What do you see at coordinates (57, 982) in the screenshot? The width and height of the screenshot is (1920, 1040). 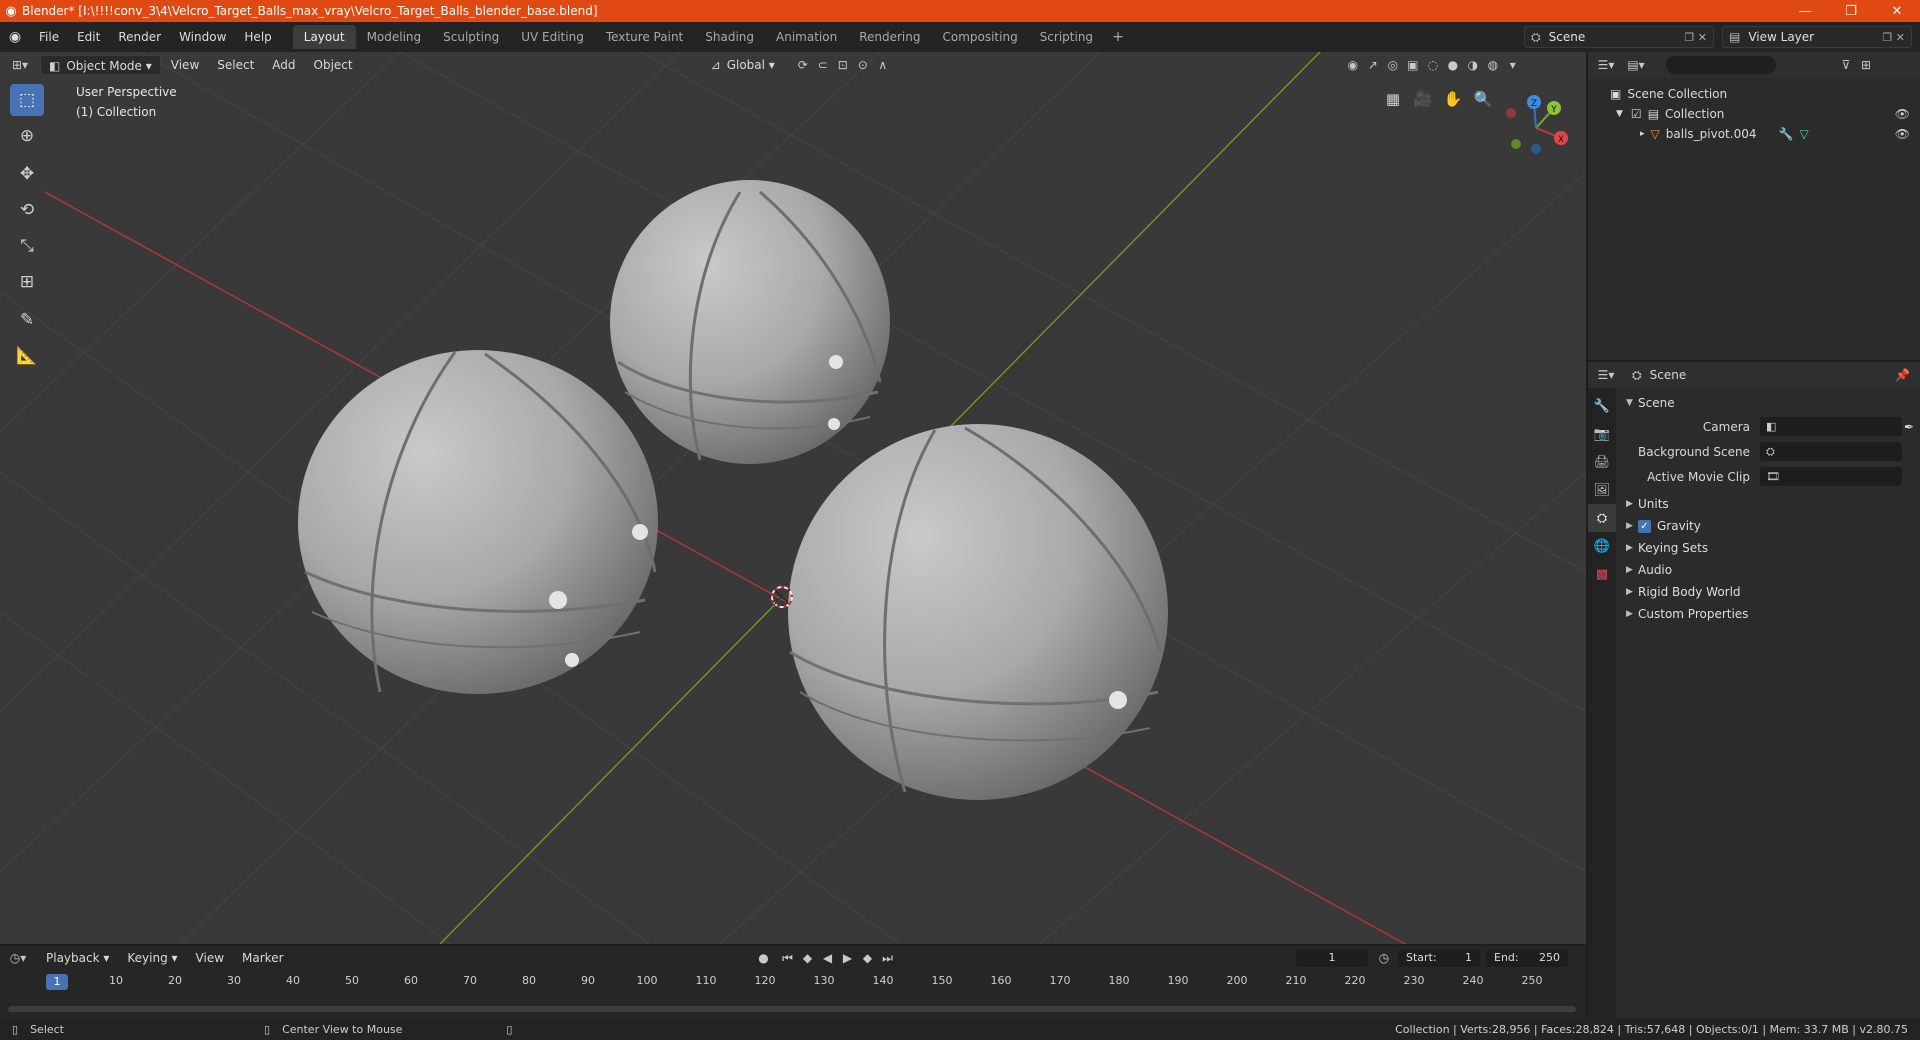 I see `current-frame-indicator: 1` at bounding box center [57, 982].